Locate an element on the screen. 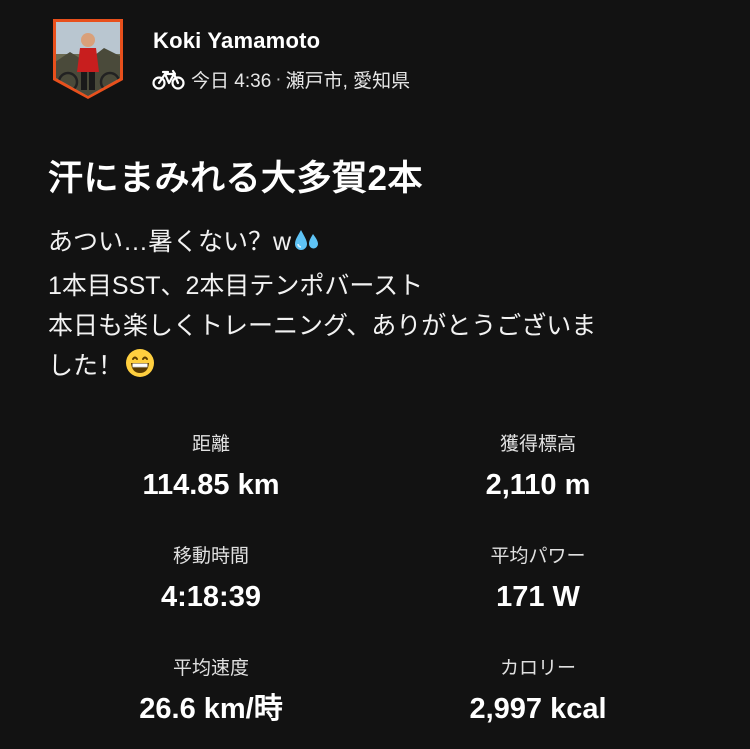 The width and height of the screenshot is (750, 749). grinning-face-emoji-icon is located at coordinates (140, 369).